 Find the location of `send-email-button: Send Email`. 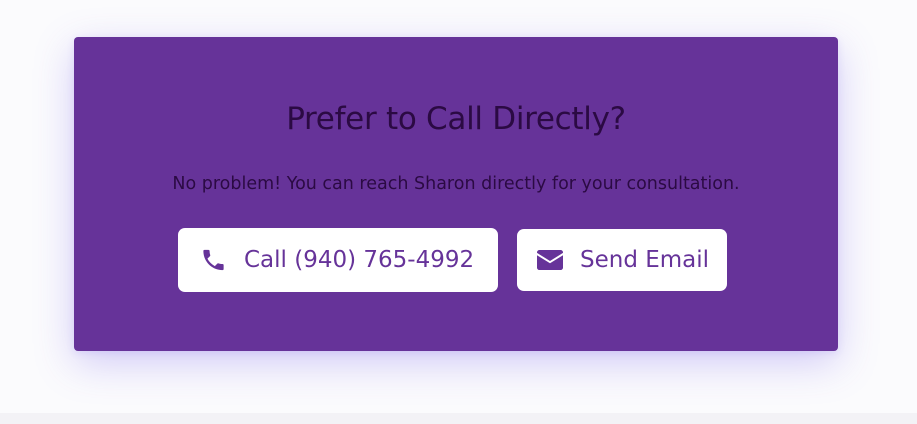

send-email-button: Send Email is located at coordinates (622, 260).